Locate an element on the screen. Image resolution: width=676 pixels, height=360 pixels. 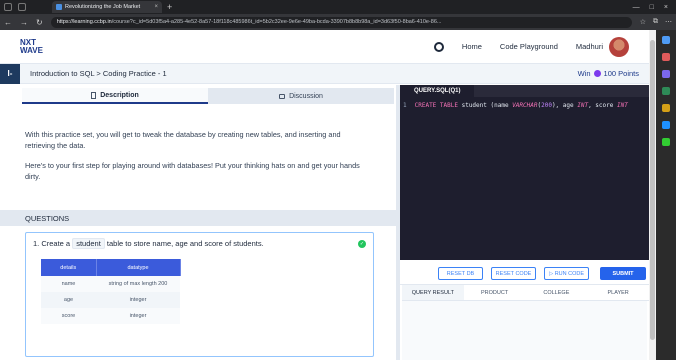
browser-tab-bar: Revolutionizing the Job Market × + — □ × is located at coordinates (338, 7).